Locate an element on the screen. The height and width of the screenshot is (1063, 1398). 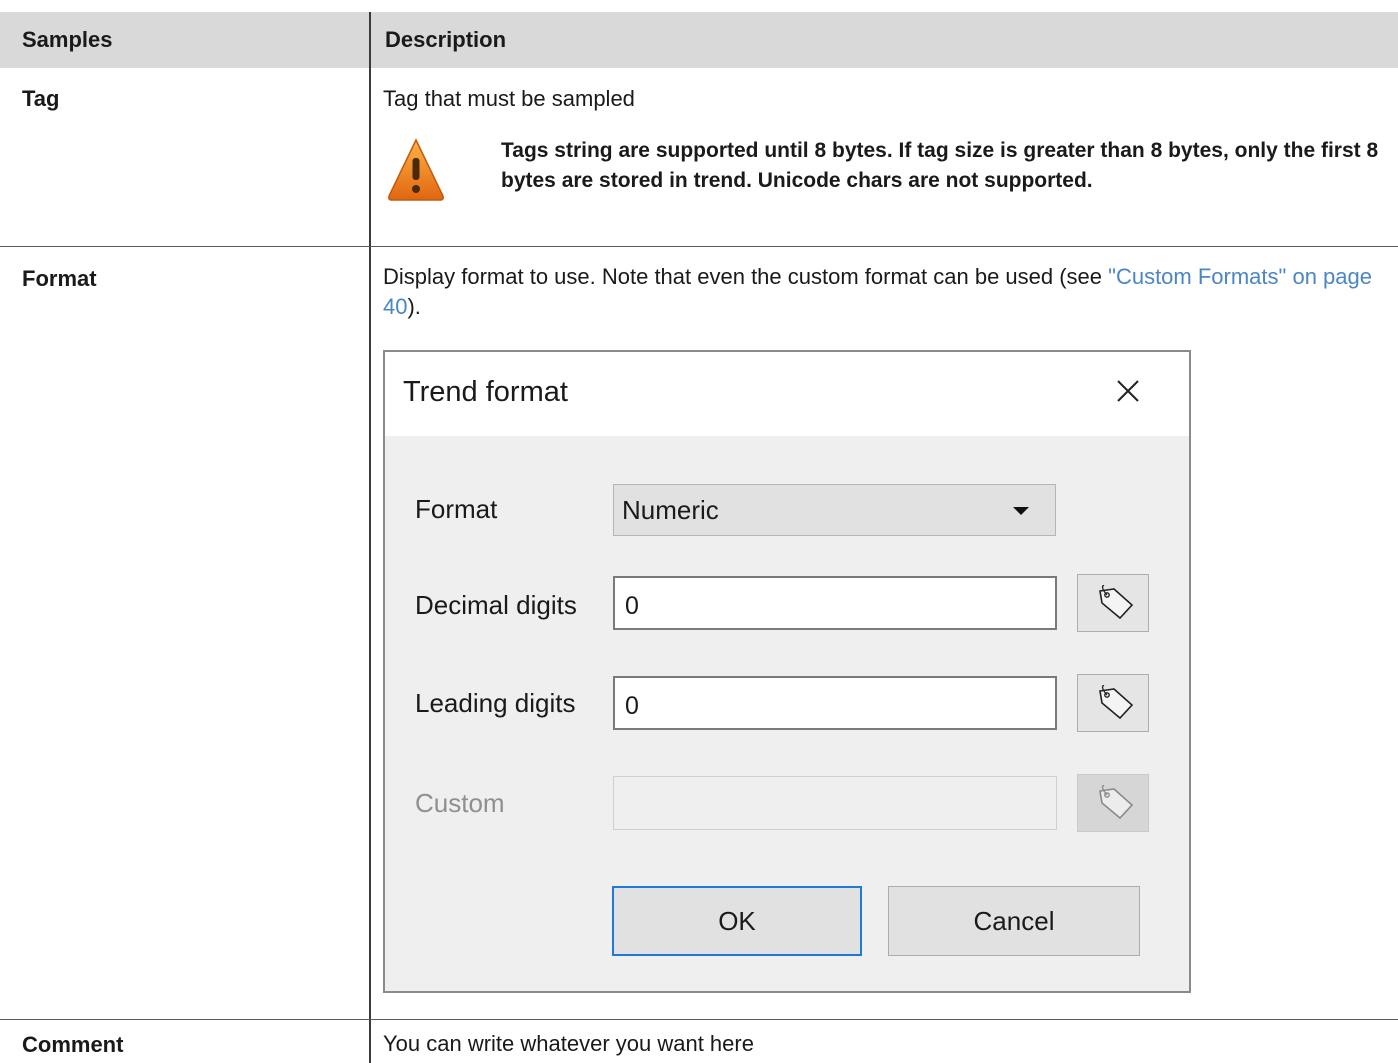
cancel-button: Cancel is located at coordinates (1014, 921).